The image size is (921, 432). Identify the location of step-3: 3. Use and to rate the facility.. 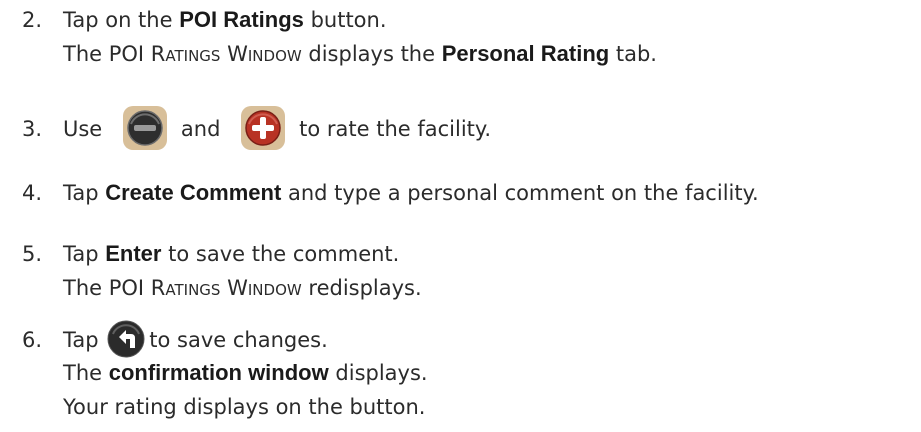
(471, 129).